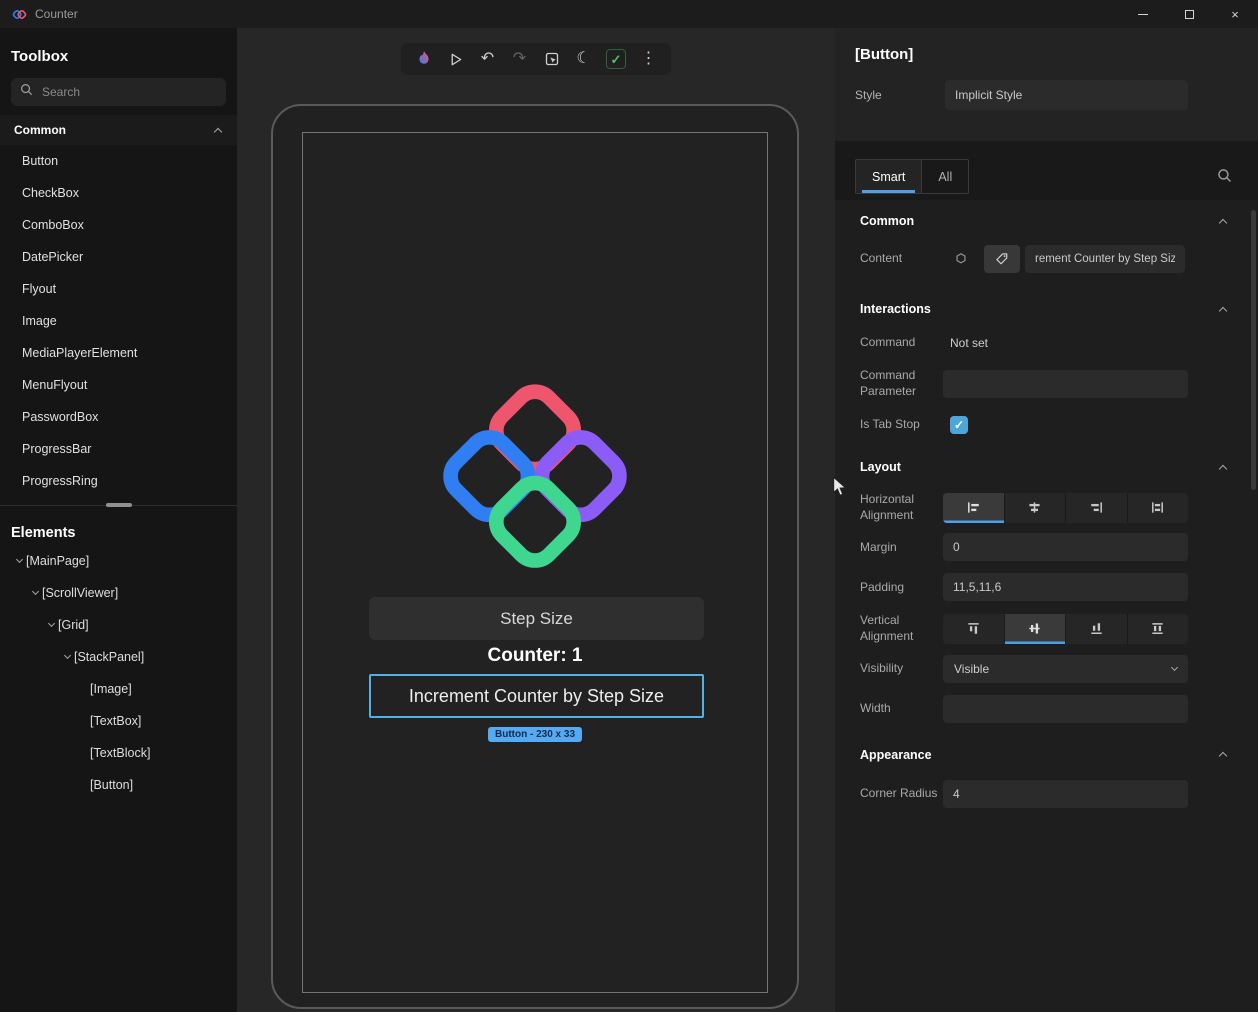  Describe the element at coordinates (118, 625) in the screenshot. I see `tree-item-grid: [Grid]` at that location.